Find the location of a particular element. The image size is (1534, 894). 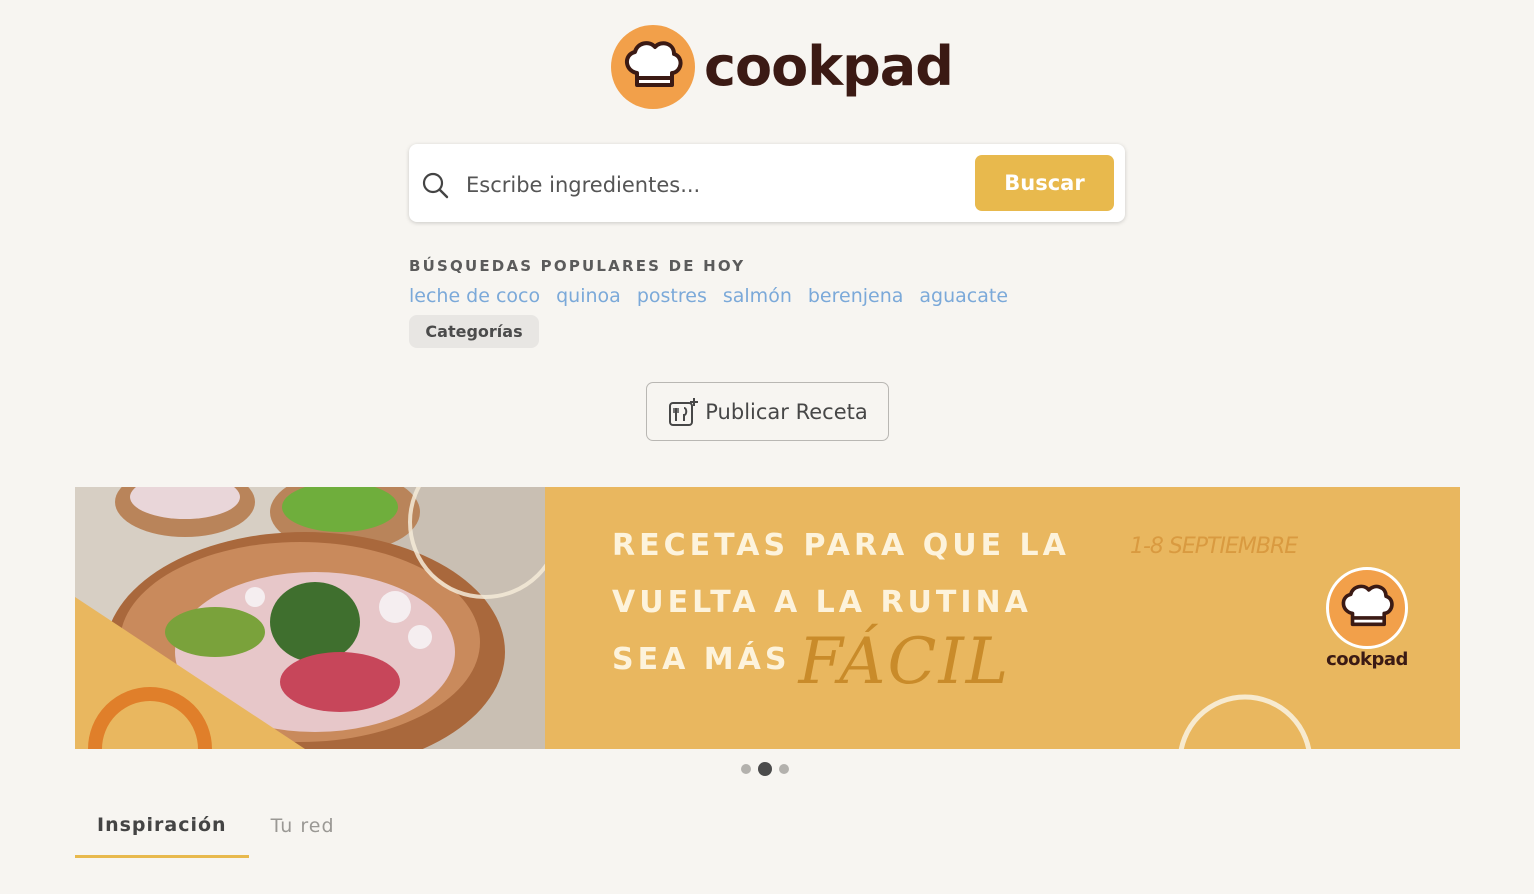

search-button: Buscar is located at coordinates (1044, 183).